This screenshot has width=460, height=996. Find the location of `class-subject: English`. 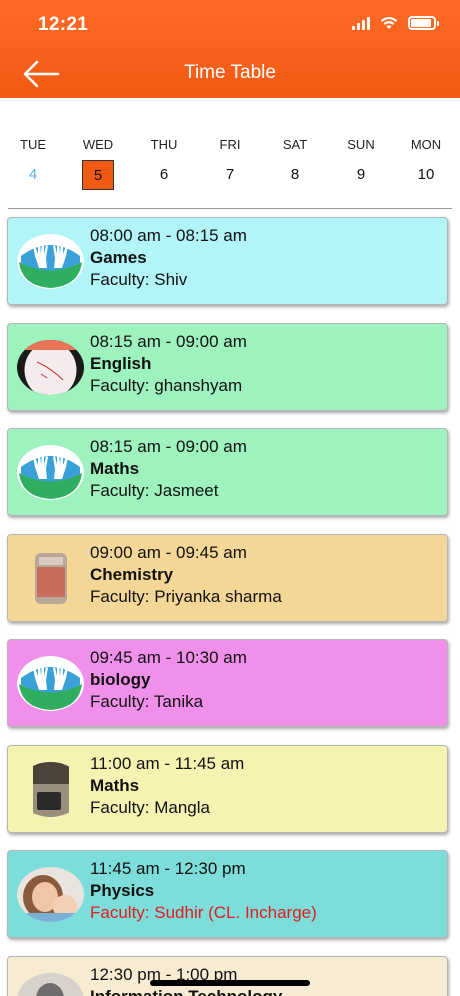

class-subject: English is located at coordinates (121, 363).